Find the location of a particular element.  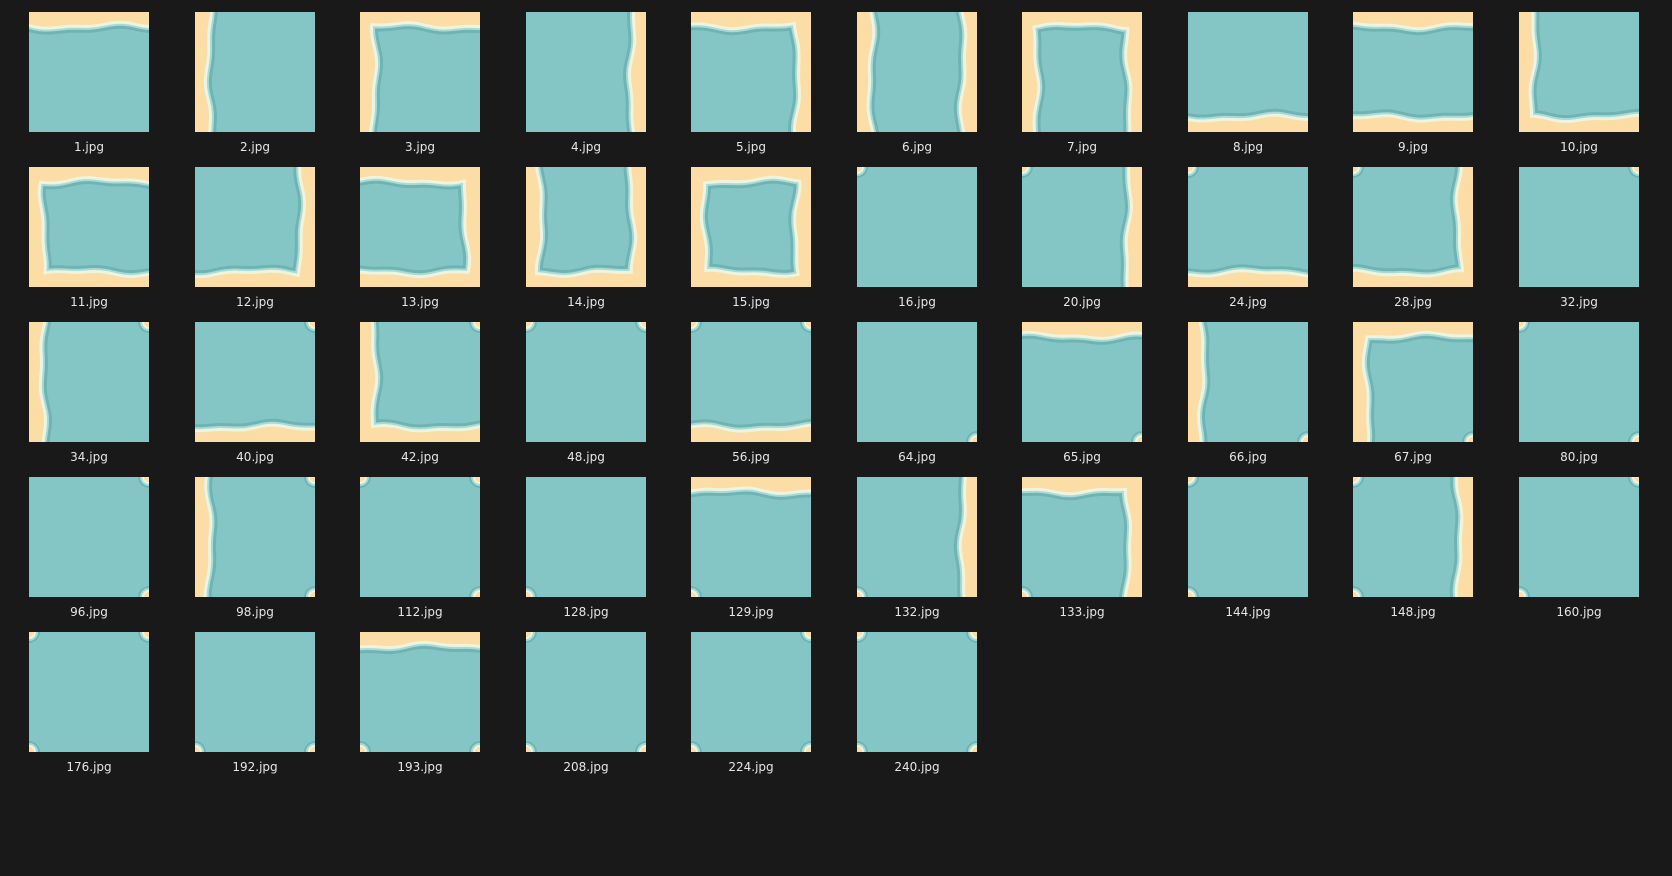

file-name-label: 24.jpg is located at coordinates (1248, 302).